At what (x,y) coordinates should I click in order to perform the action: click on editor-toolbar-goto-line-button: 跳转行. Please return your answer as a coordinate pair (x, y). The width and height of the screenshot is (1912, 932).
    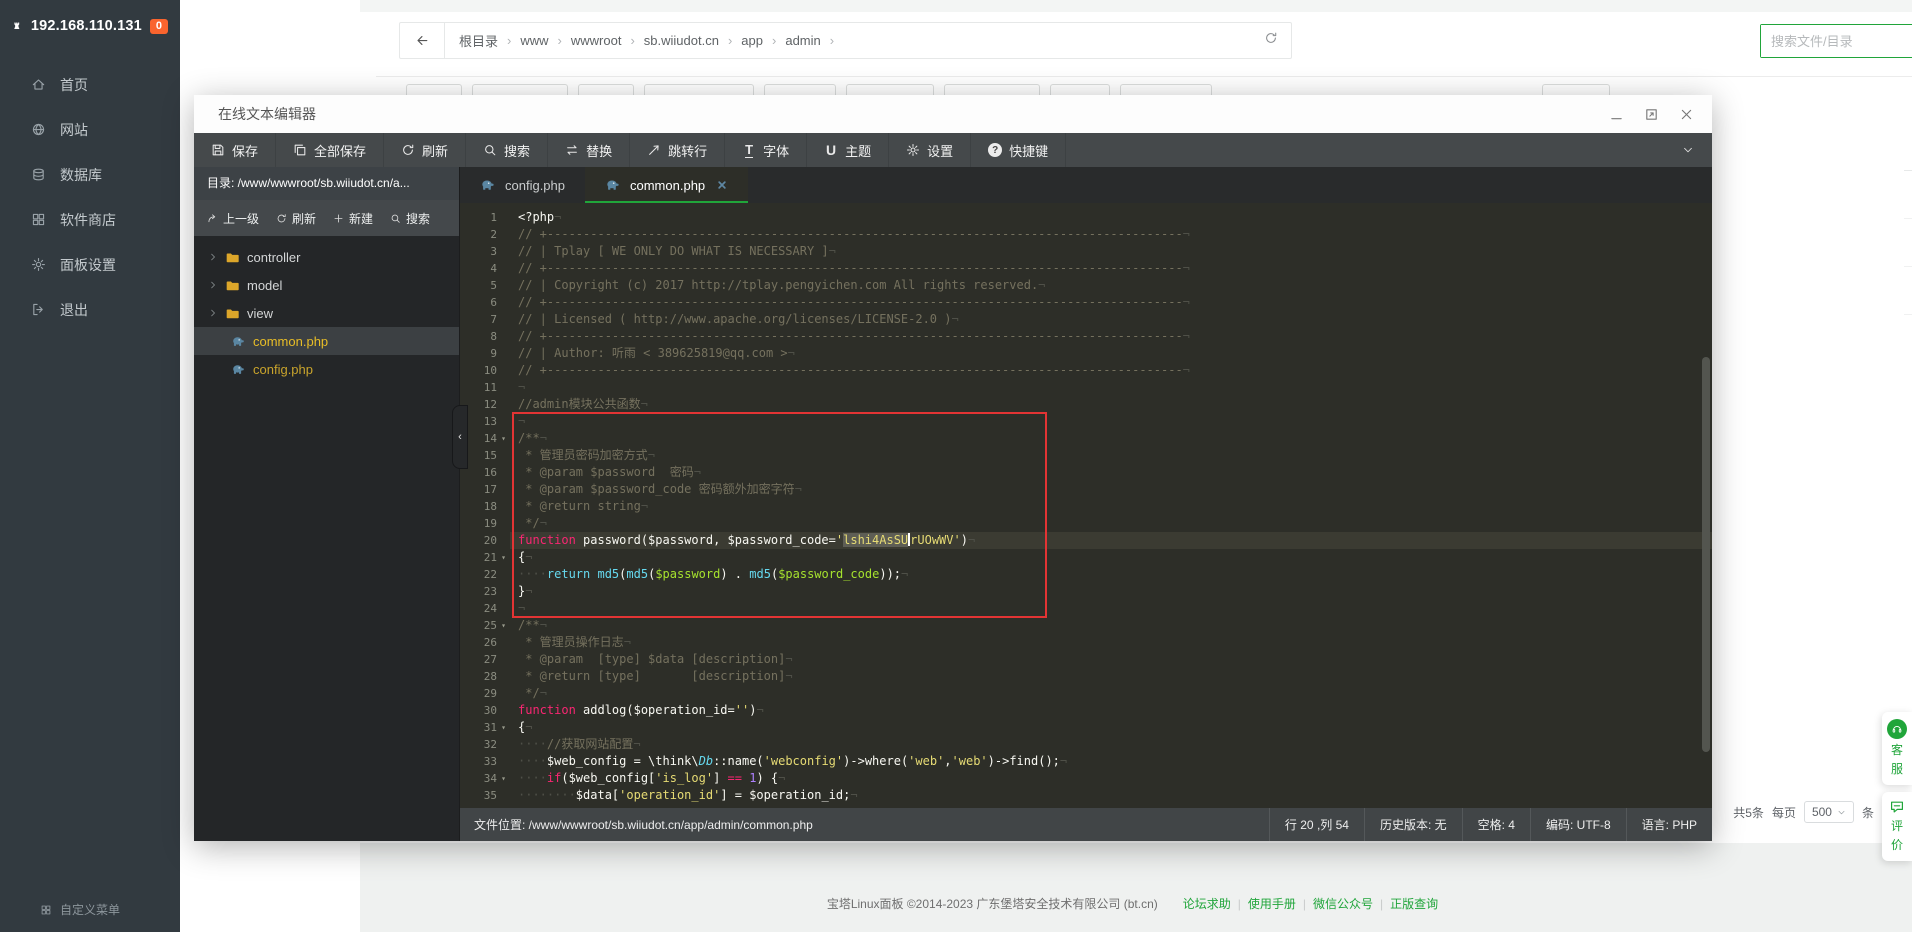
    Looking at the image, I should click on (678, 150).